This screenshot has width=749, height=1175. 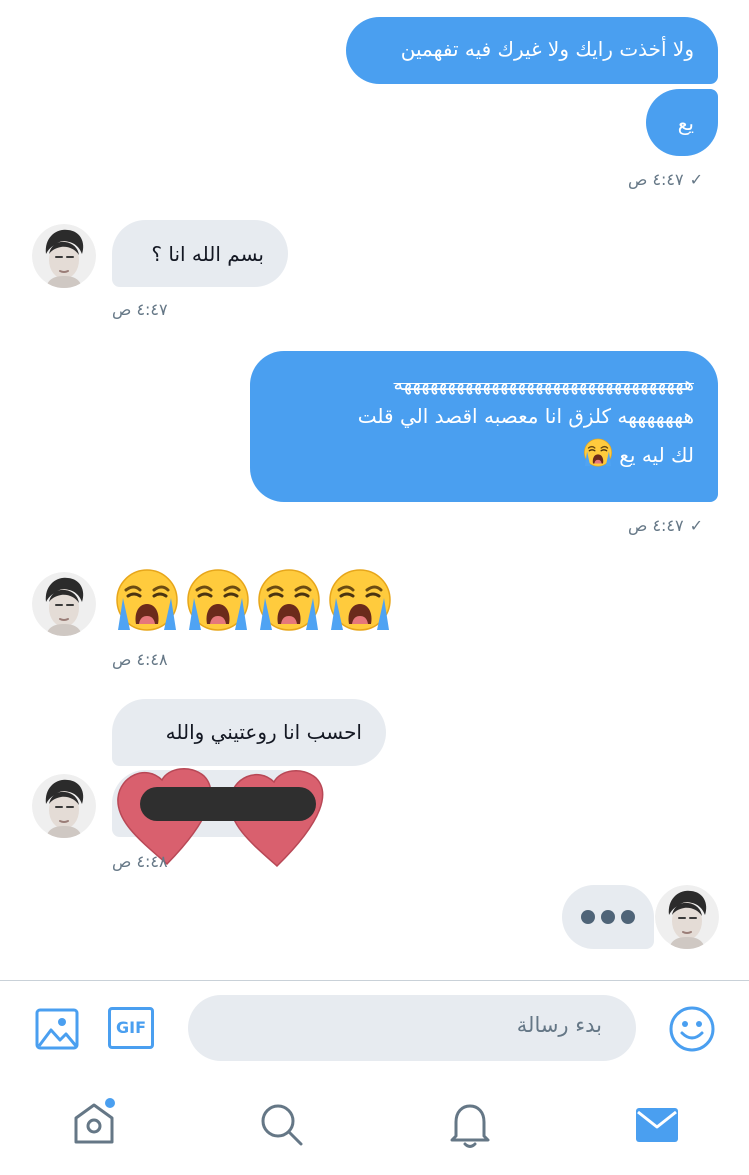 I want to click on search-icon, so click(x=282, y=1125).